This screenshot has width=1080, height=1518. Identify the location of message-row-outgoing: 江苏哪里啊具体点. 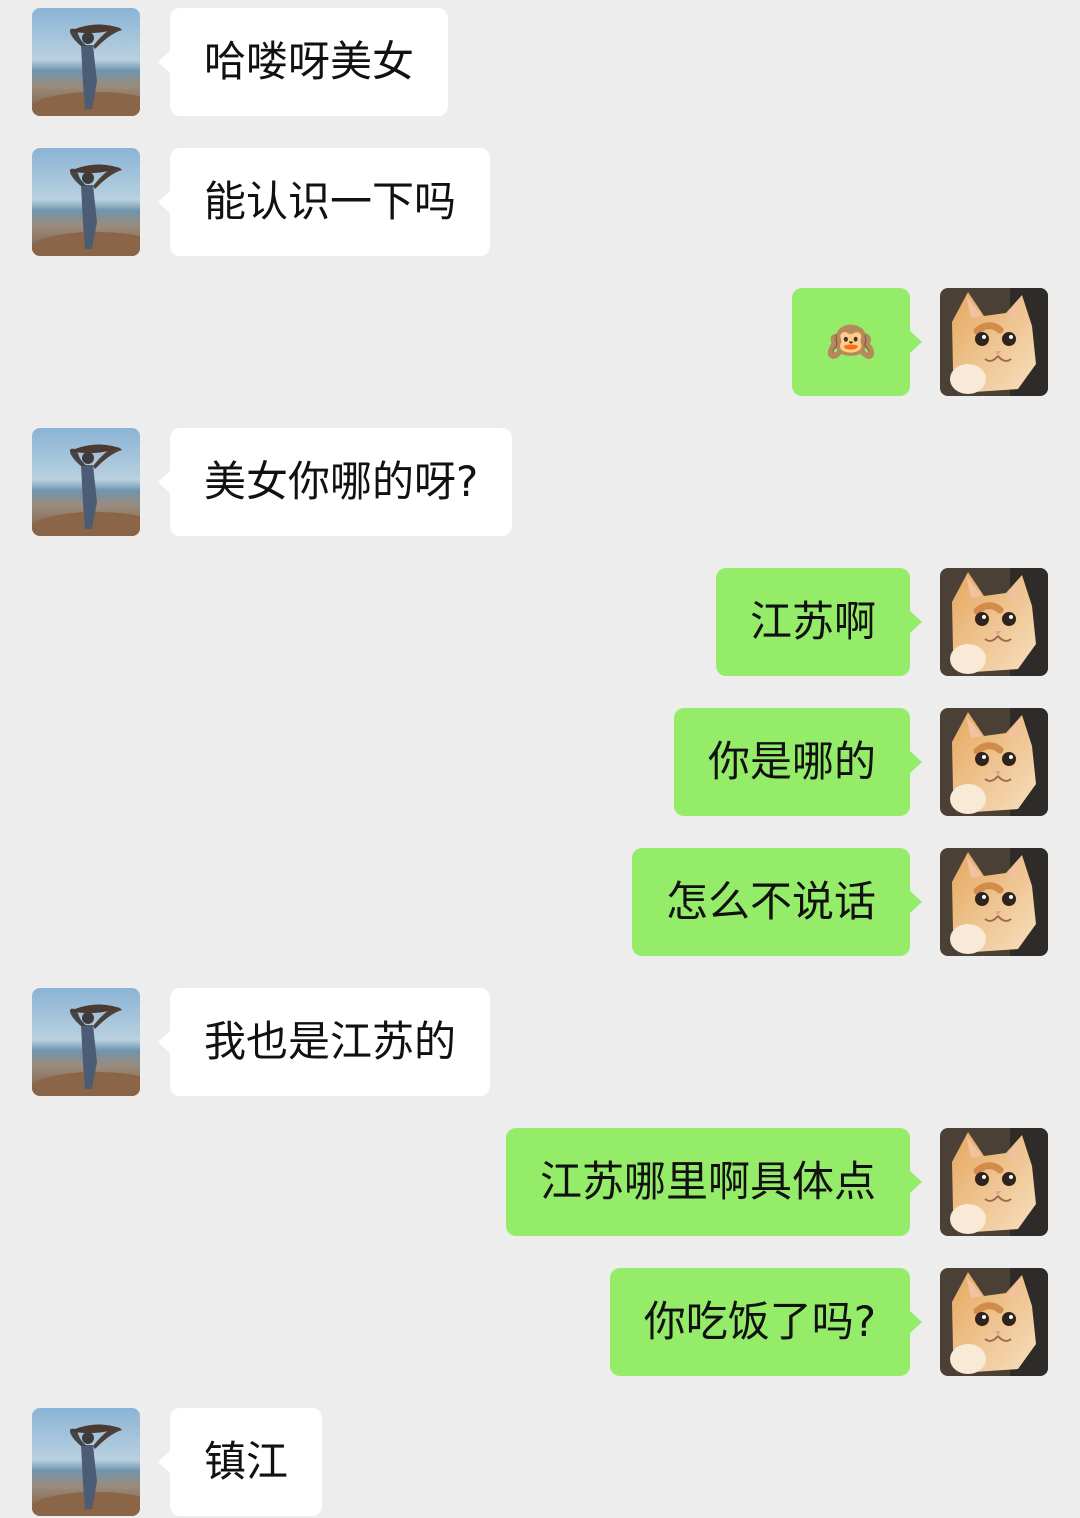
(540, 1182).